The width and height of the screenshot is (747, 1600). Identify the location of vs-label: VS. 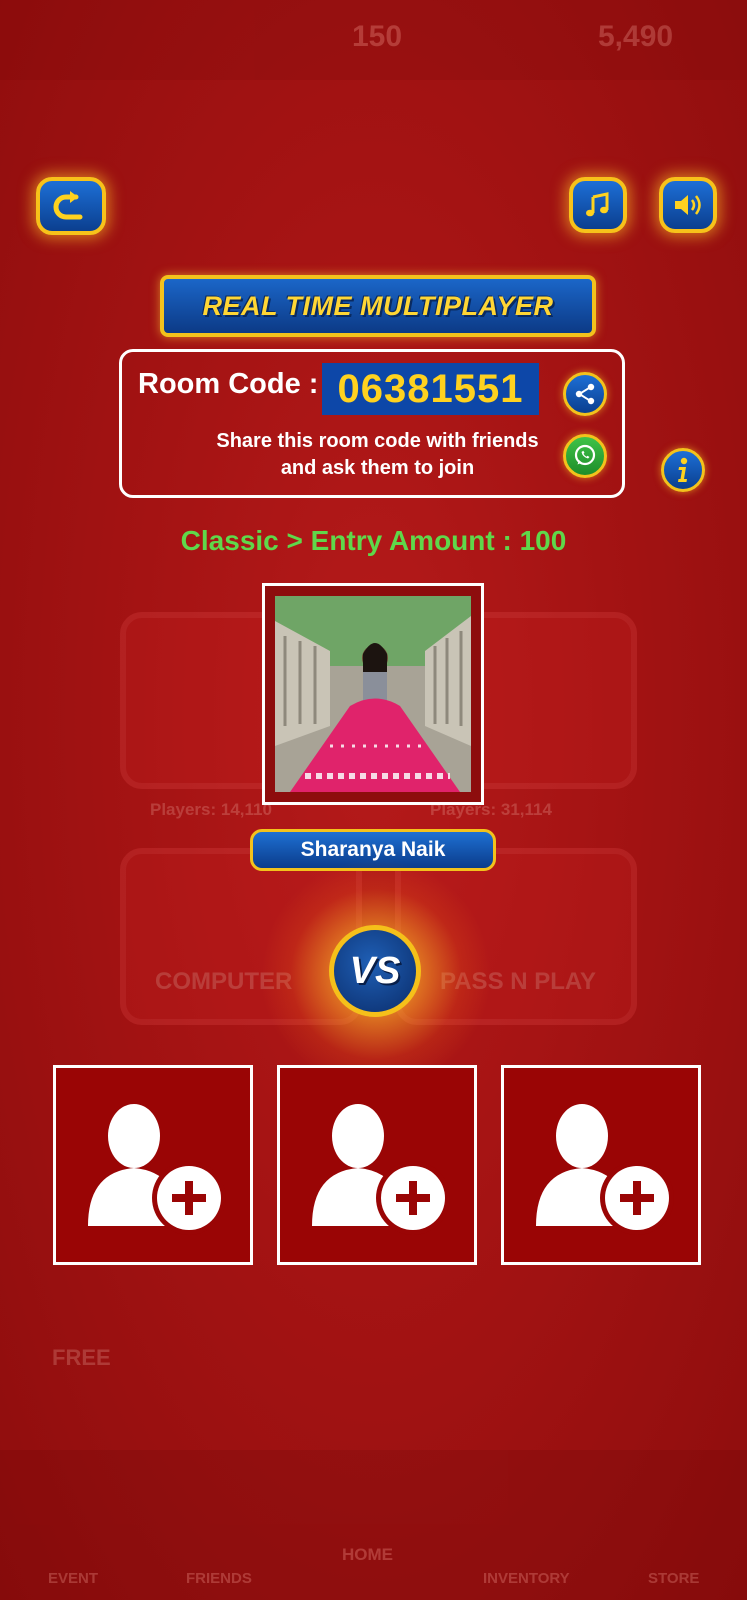
(375, 970).